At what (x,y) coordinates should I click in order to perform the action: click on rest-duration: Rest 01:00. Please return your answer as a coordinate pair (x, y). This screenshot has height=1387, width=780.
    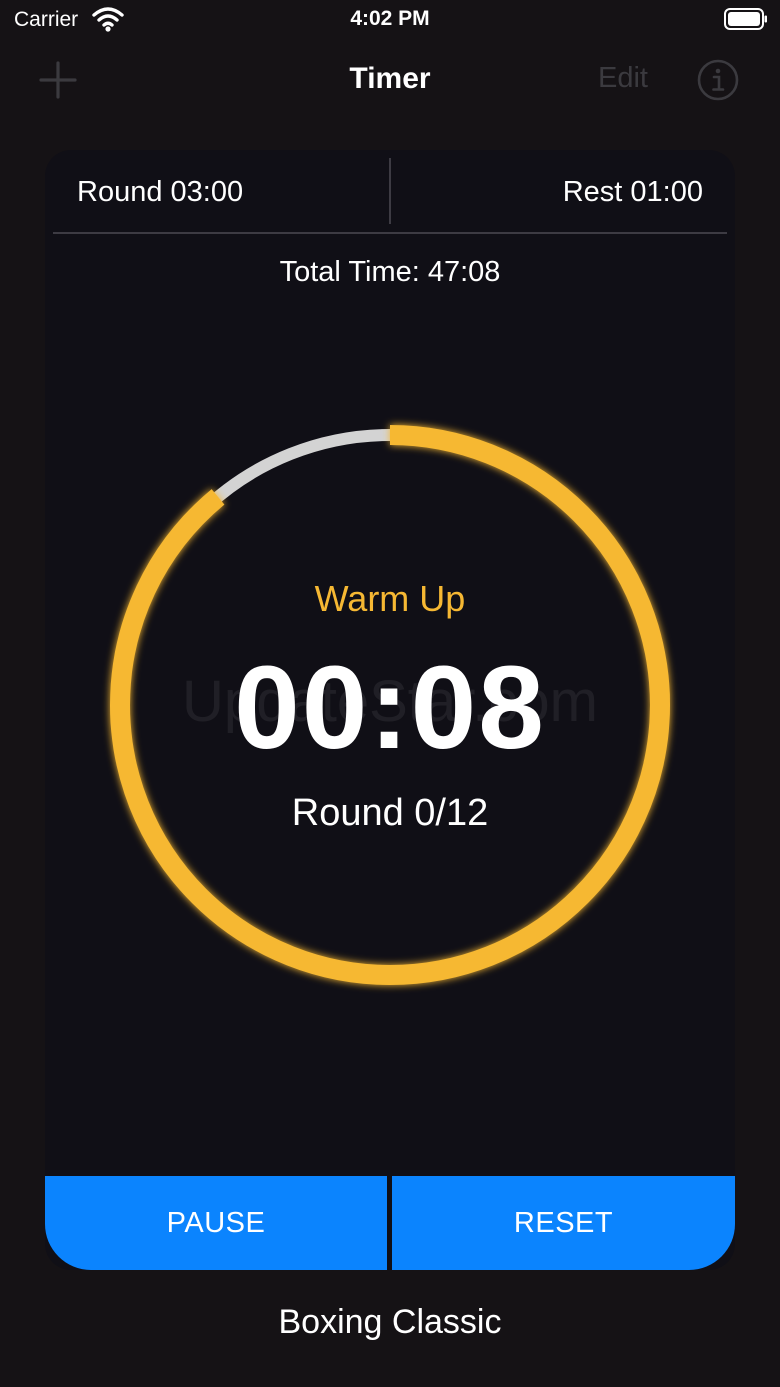
    Looking at the image, I should click on (633, 192).